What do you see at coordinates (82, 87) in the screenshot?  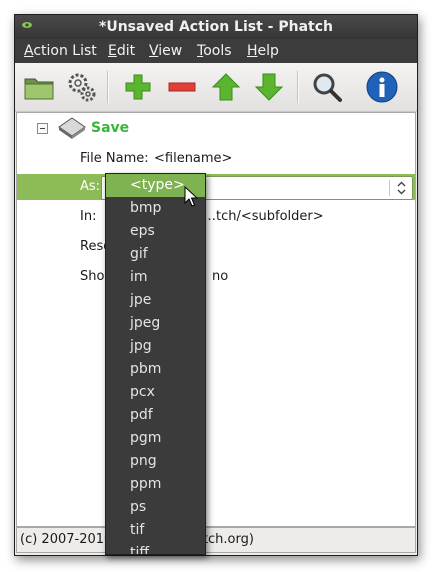 I see `gears-icon` at bounding box center [82, 87].